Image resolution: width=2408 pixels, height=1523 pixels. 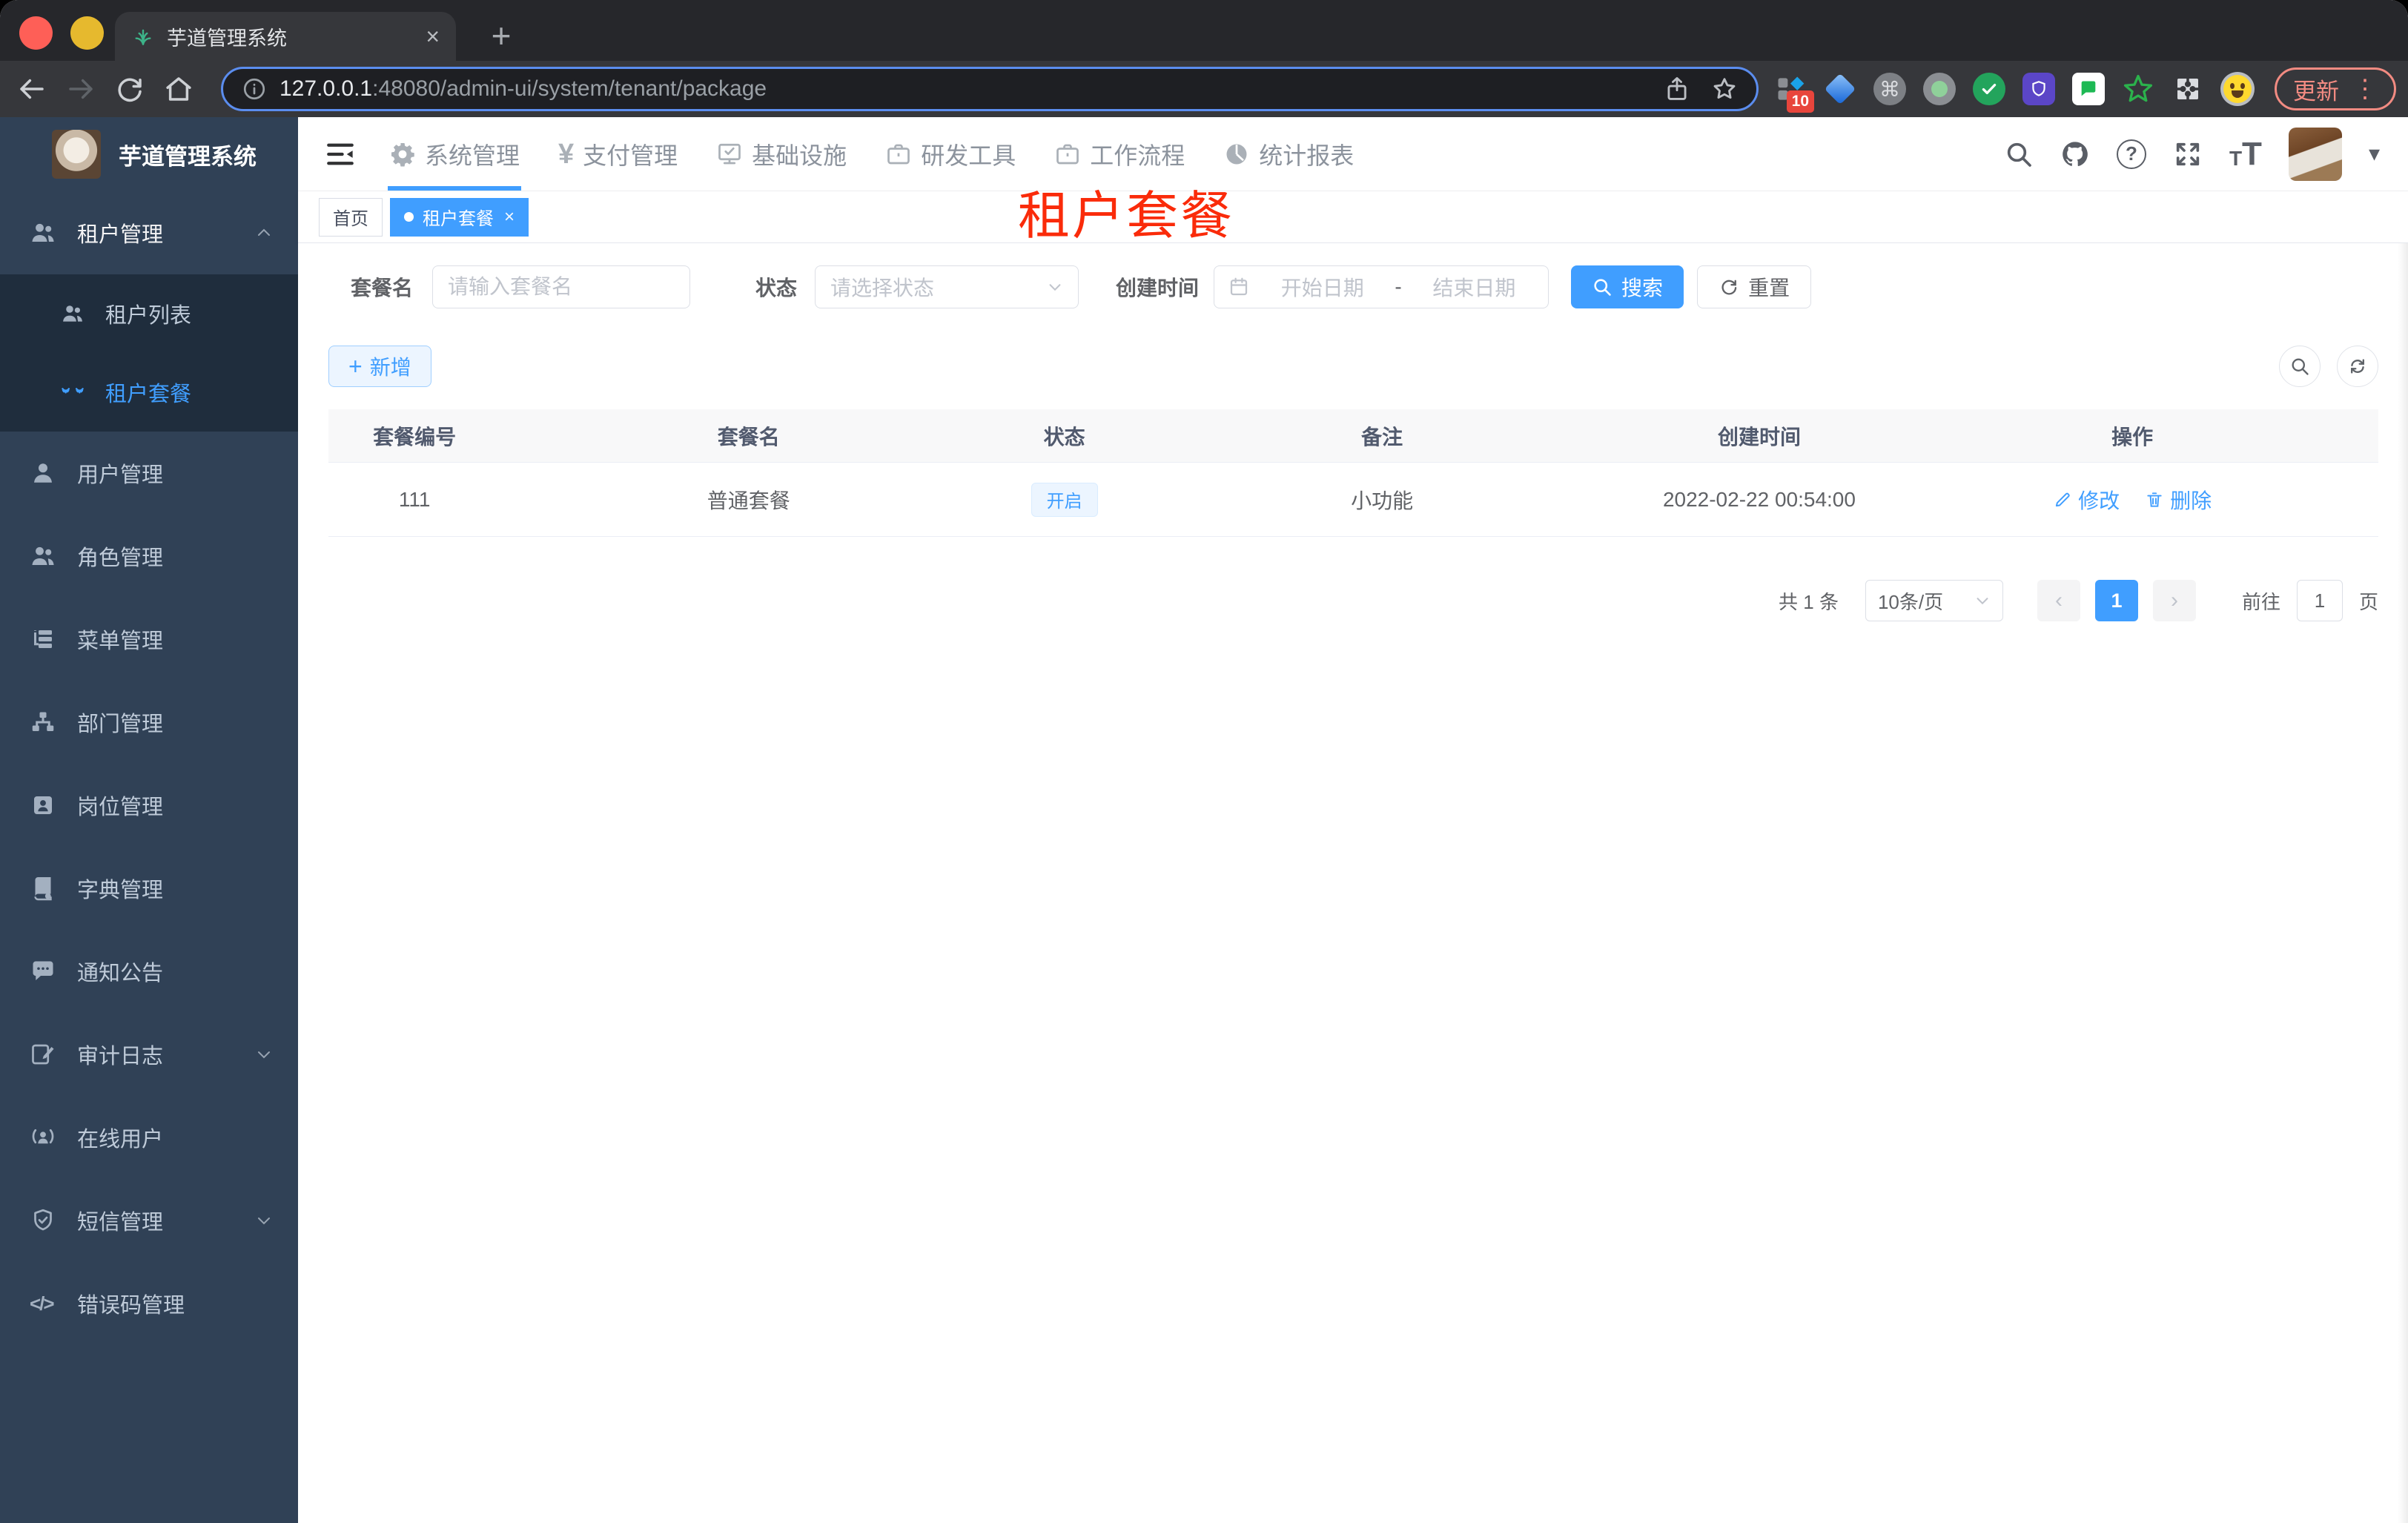 I want to click on avatar-caret-icon: ▾, so click(x=2374, y=154).